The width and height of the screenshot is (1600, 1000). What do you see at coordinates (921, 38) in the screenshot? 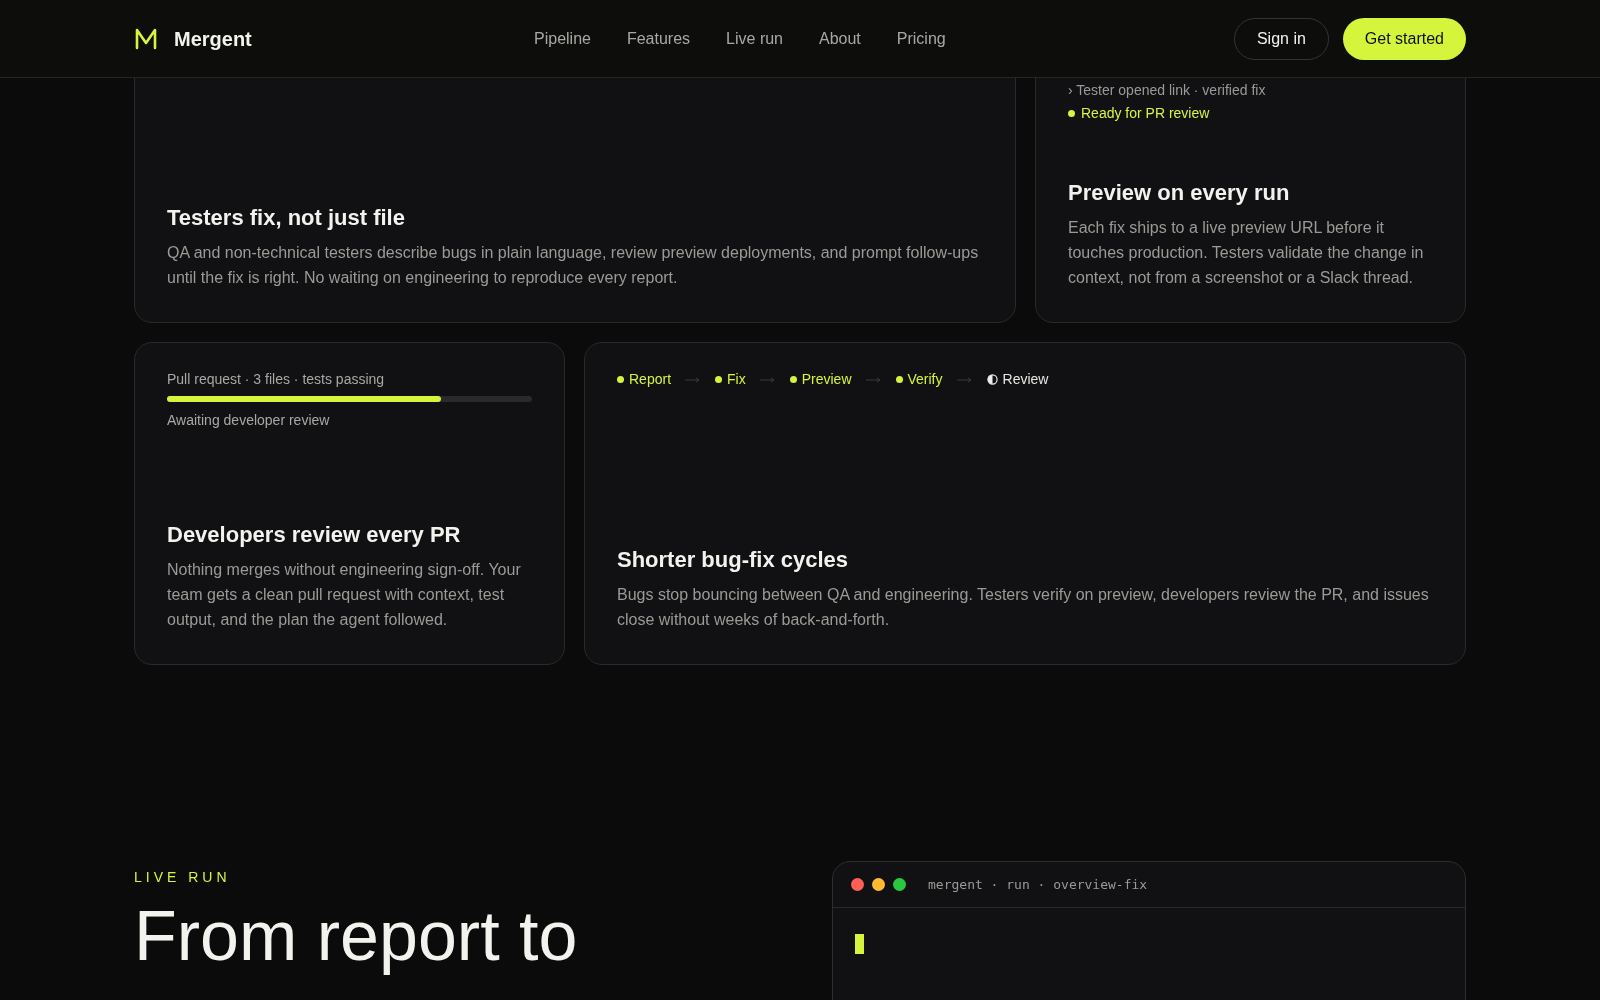
I see `nav-link: Pricing` at bounding box center [921, 38].